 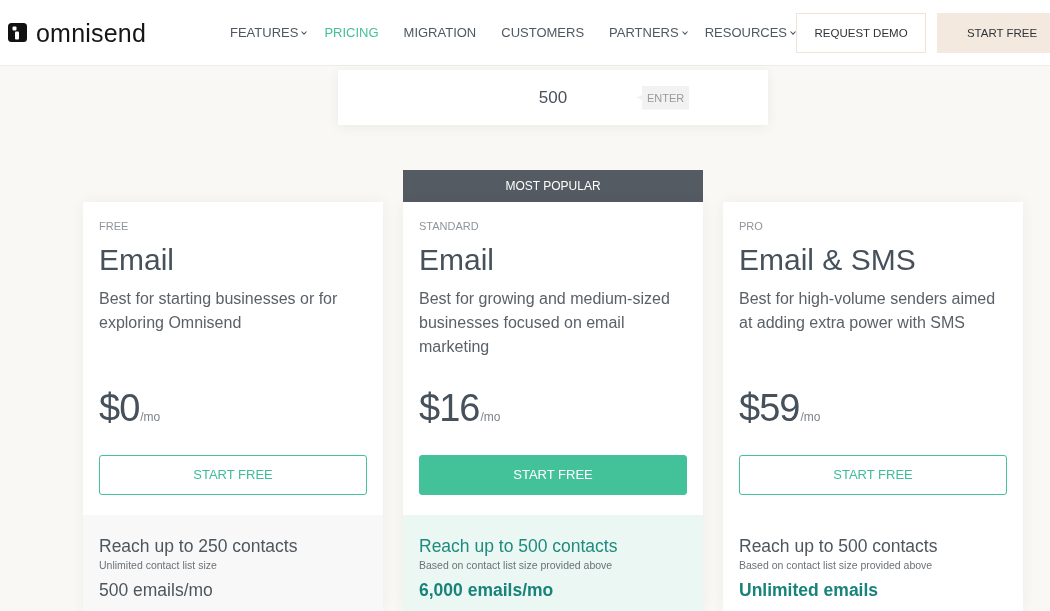 What do you see at coordinates (861, 32) in the screenshot?
I see `header-button: REQUEST DEMO` at bounding box center [861, 32].